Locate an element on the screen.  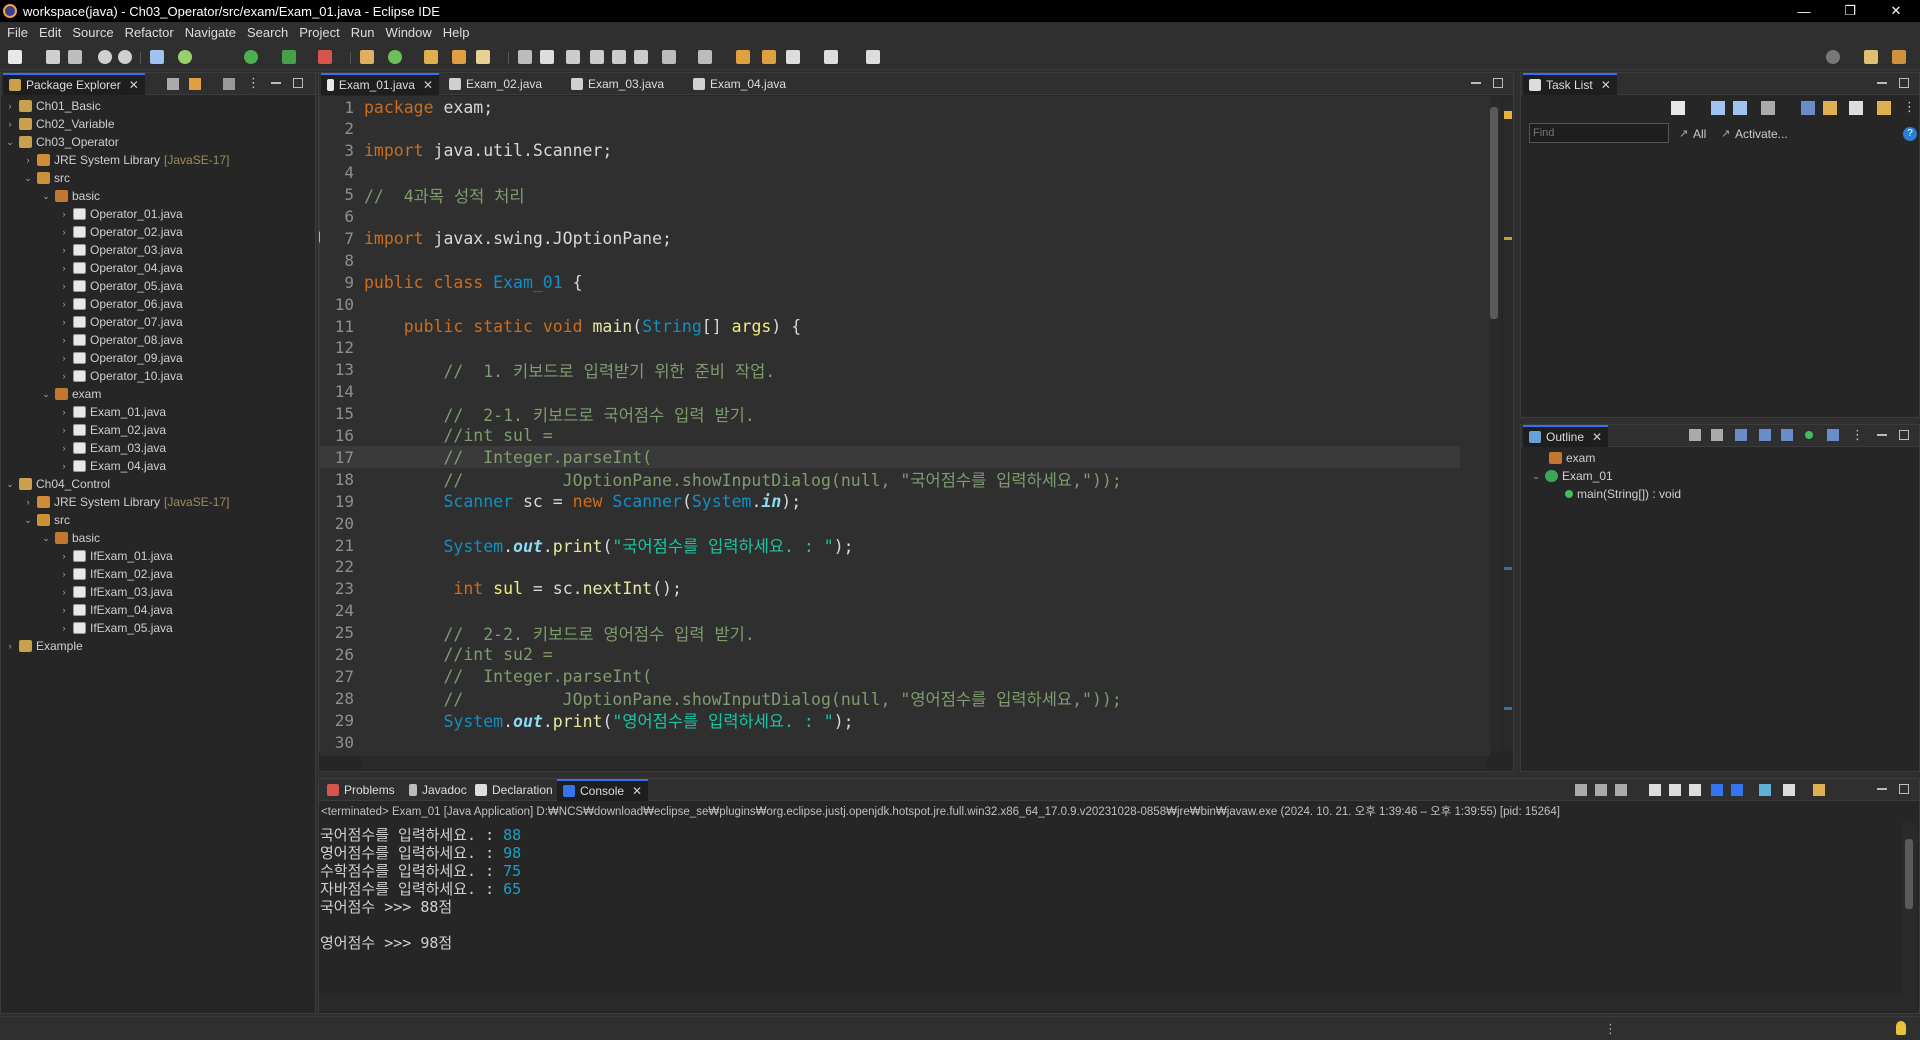
tree-item: › IfExam_03.java is located at coordinates (116, 592).